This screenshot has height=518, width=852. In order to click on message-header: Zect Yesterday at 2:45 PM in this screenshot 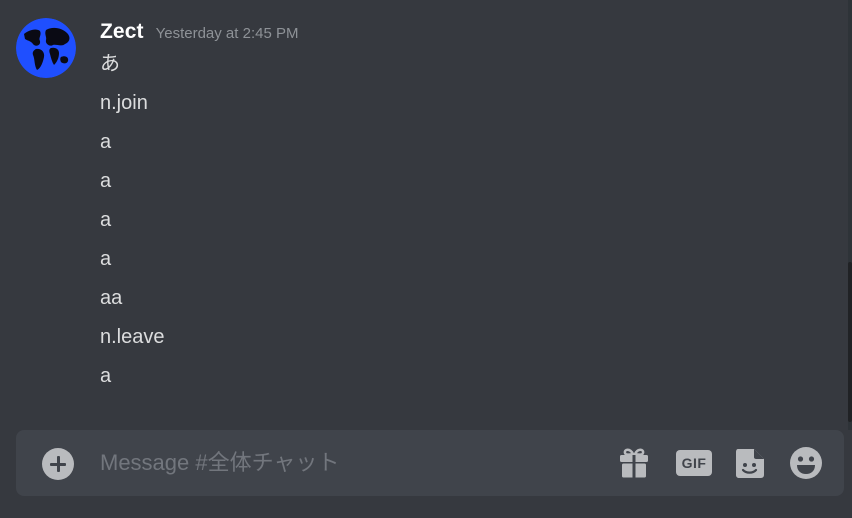, I will do `click(199, 34)`.